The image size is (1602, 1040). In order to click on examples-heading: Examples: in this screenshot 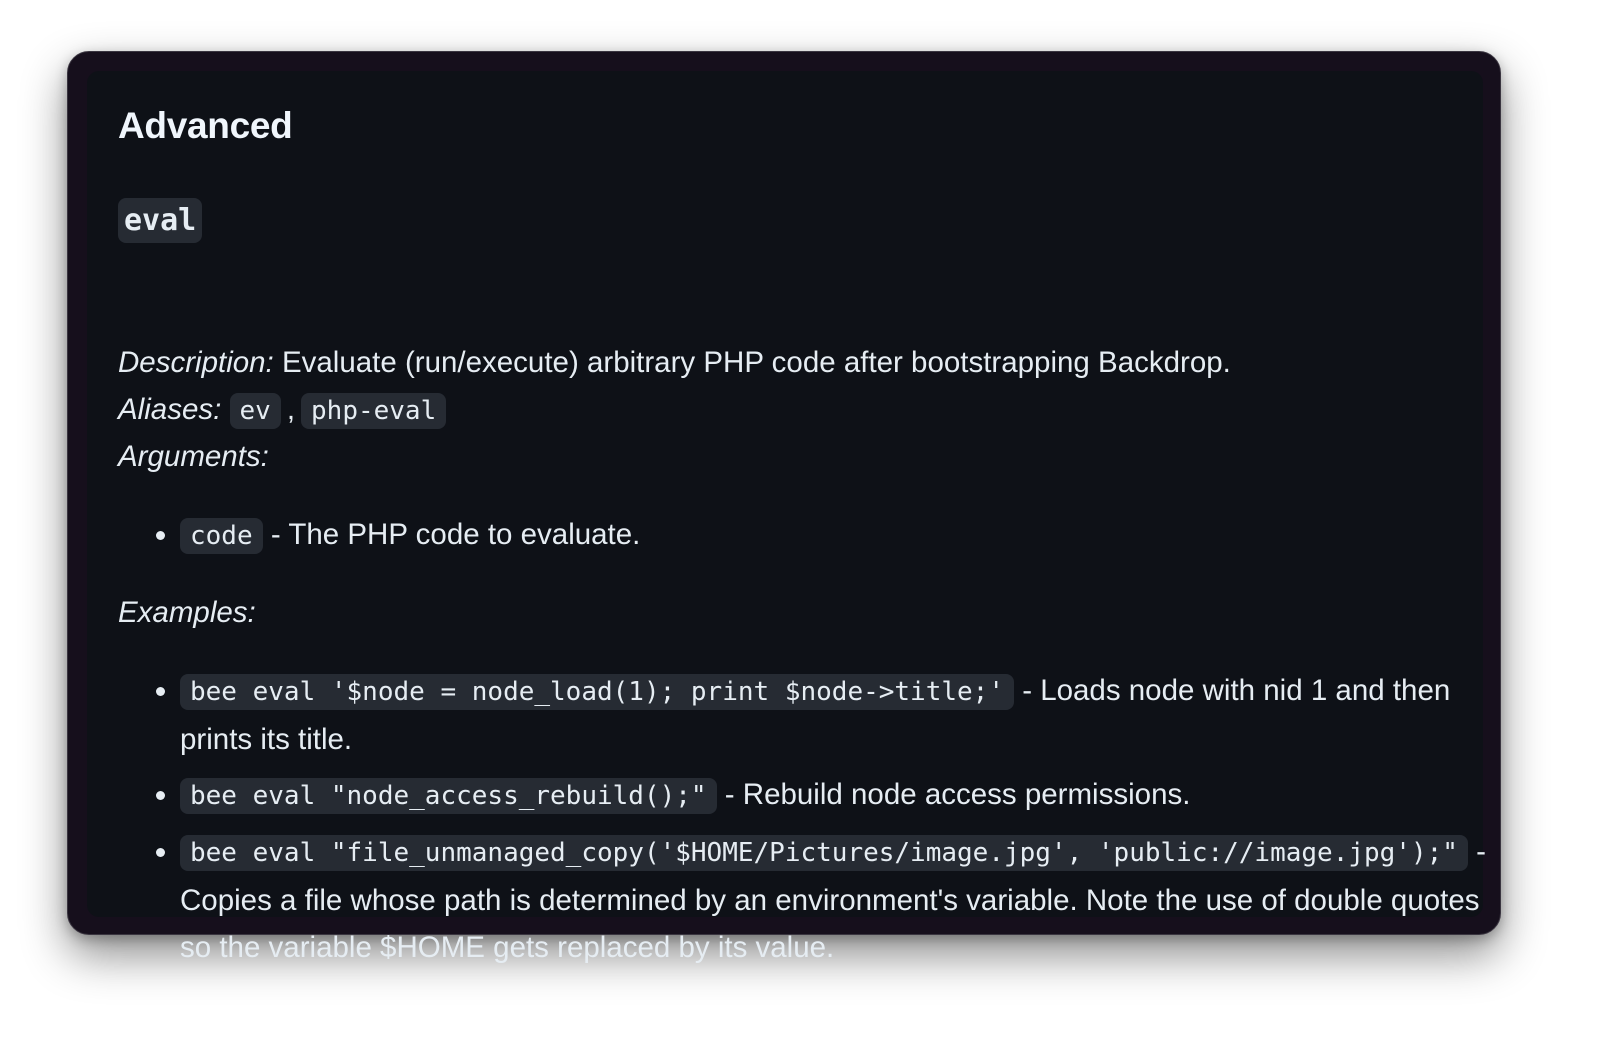, I will do `click(187, 612)`.